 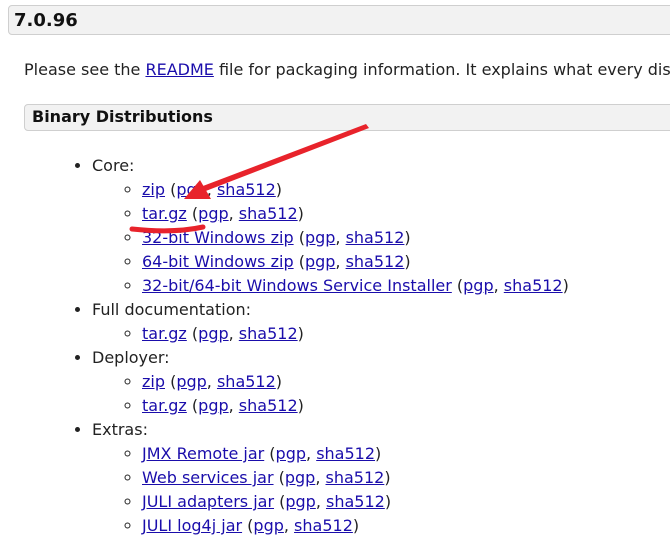 I want to click on juli-log4j-jar-link: JULI log4j jar, so click(x=192, y=525).